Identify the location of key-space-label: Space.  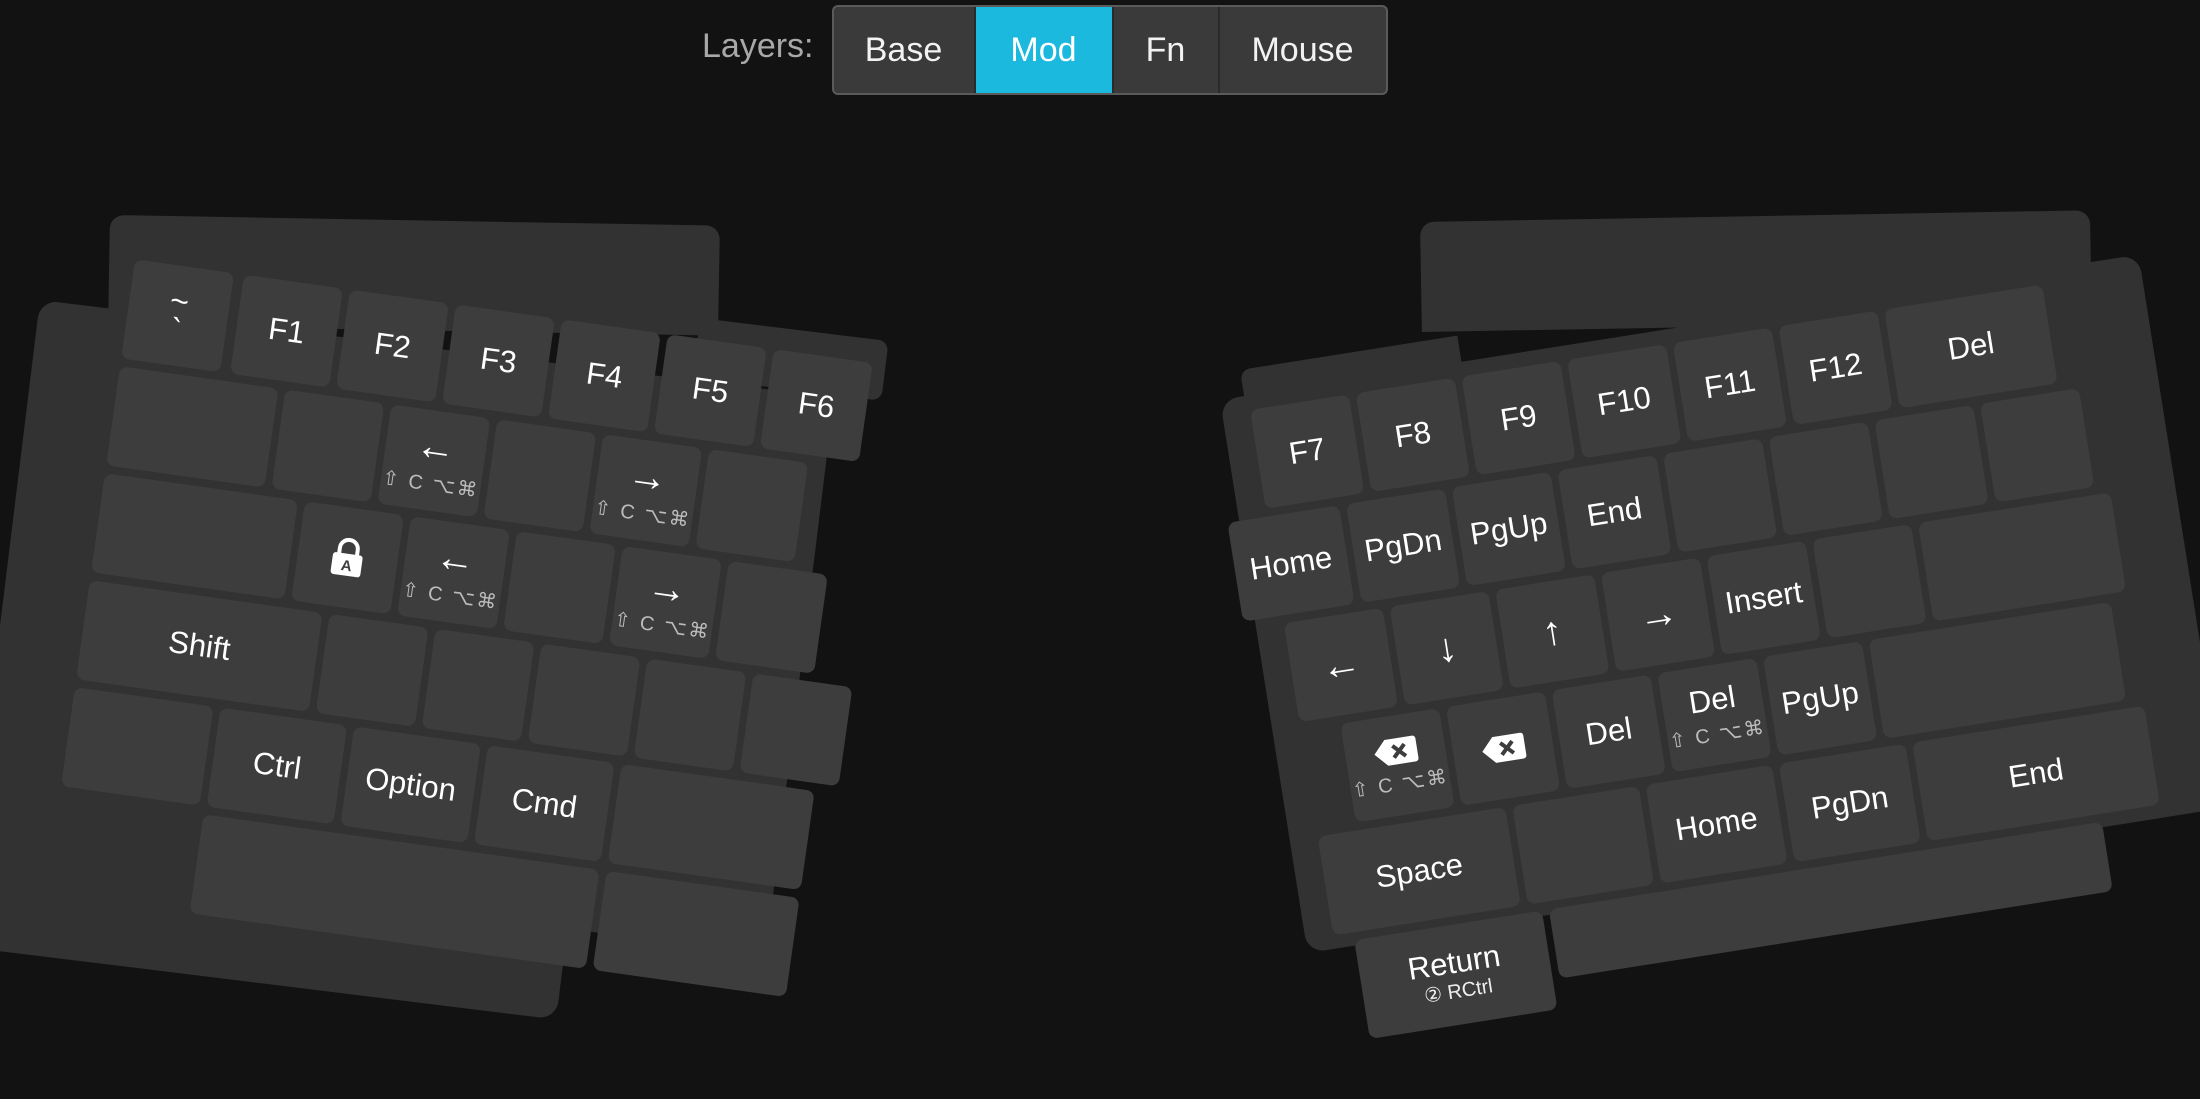
(1419, 870).